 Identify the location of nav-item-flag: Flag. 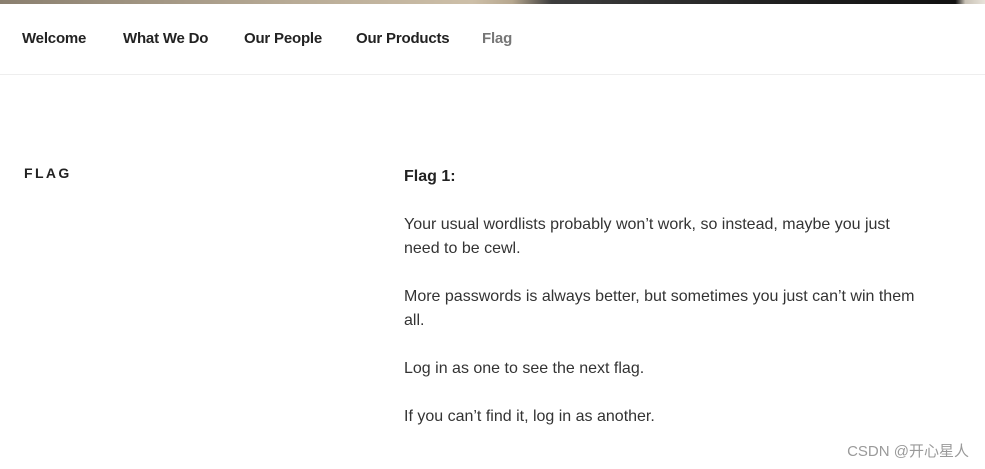
(497, 38).